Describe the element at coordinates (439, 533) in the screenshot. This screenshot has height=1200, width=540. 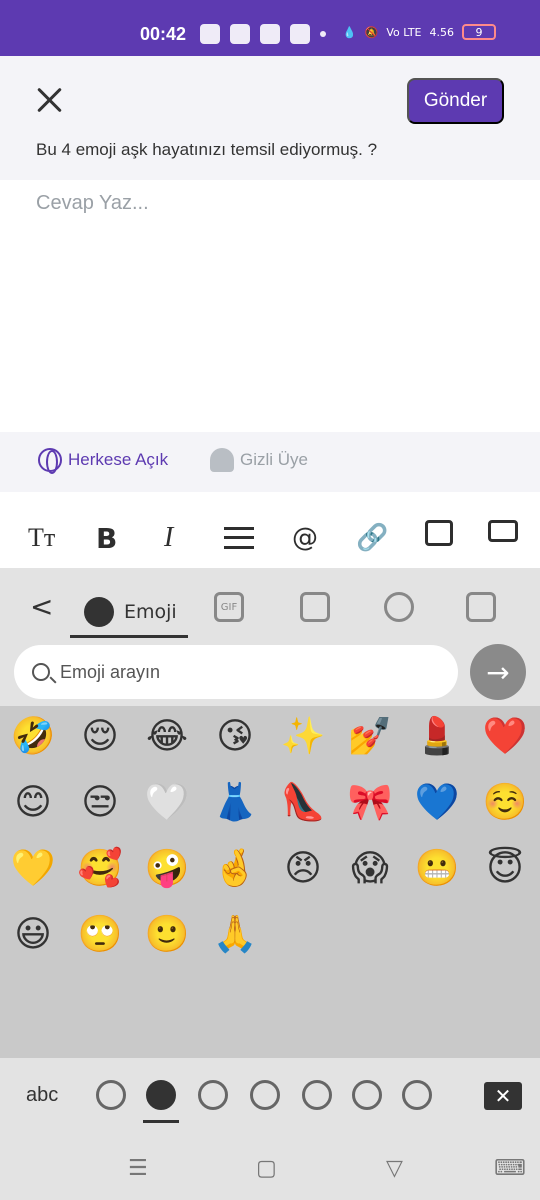
I see `image-icon` at that location.